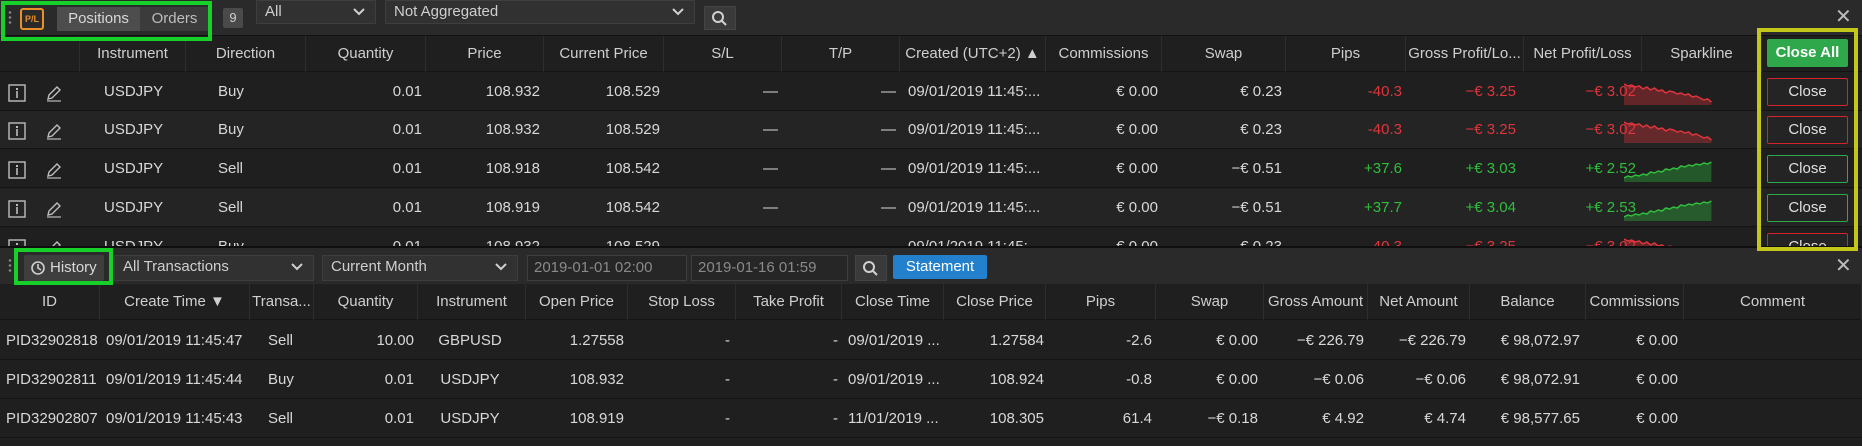 The height and width of the screenshot is (446, 1862). Describe the element at coordinates (1773, 302) in the screenshot. I see `header-comment: Comment` at that location.